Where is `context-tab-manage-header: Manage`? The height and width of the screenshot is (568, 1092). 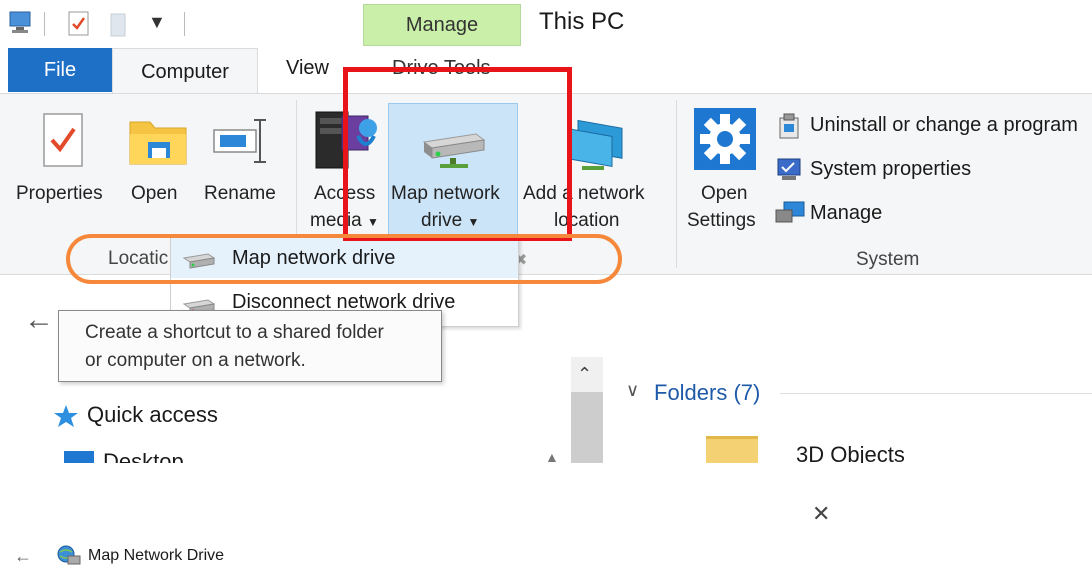
context-tab-manage-header: Manage is located at coordinates (442, 25).